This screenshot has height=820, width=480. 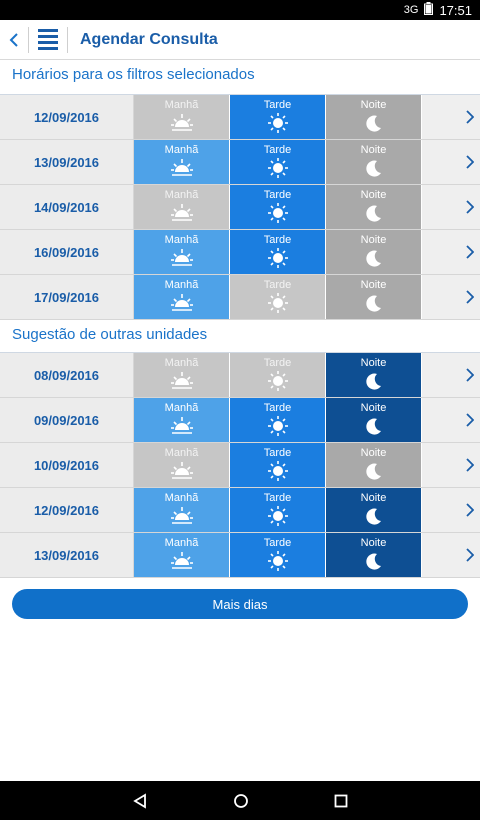 What do you see at coordinates (149, 39) in the screenshot?
I see `page-title: Agendar Consulta` at bounding box center [149, 39].